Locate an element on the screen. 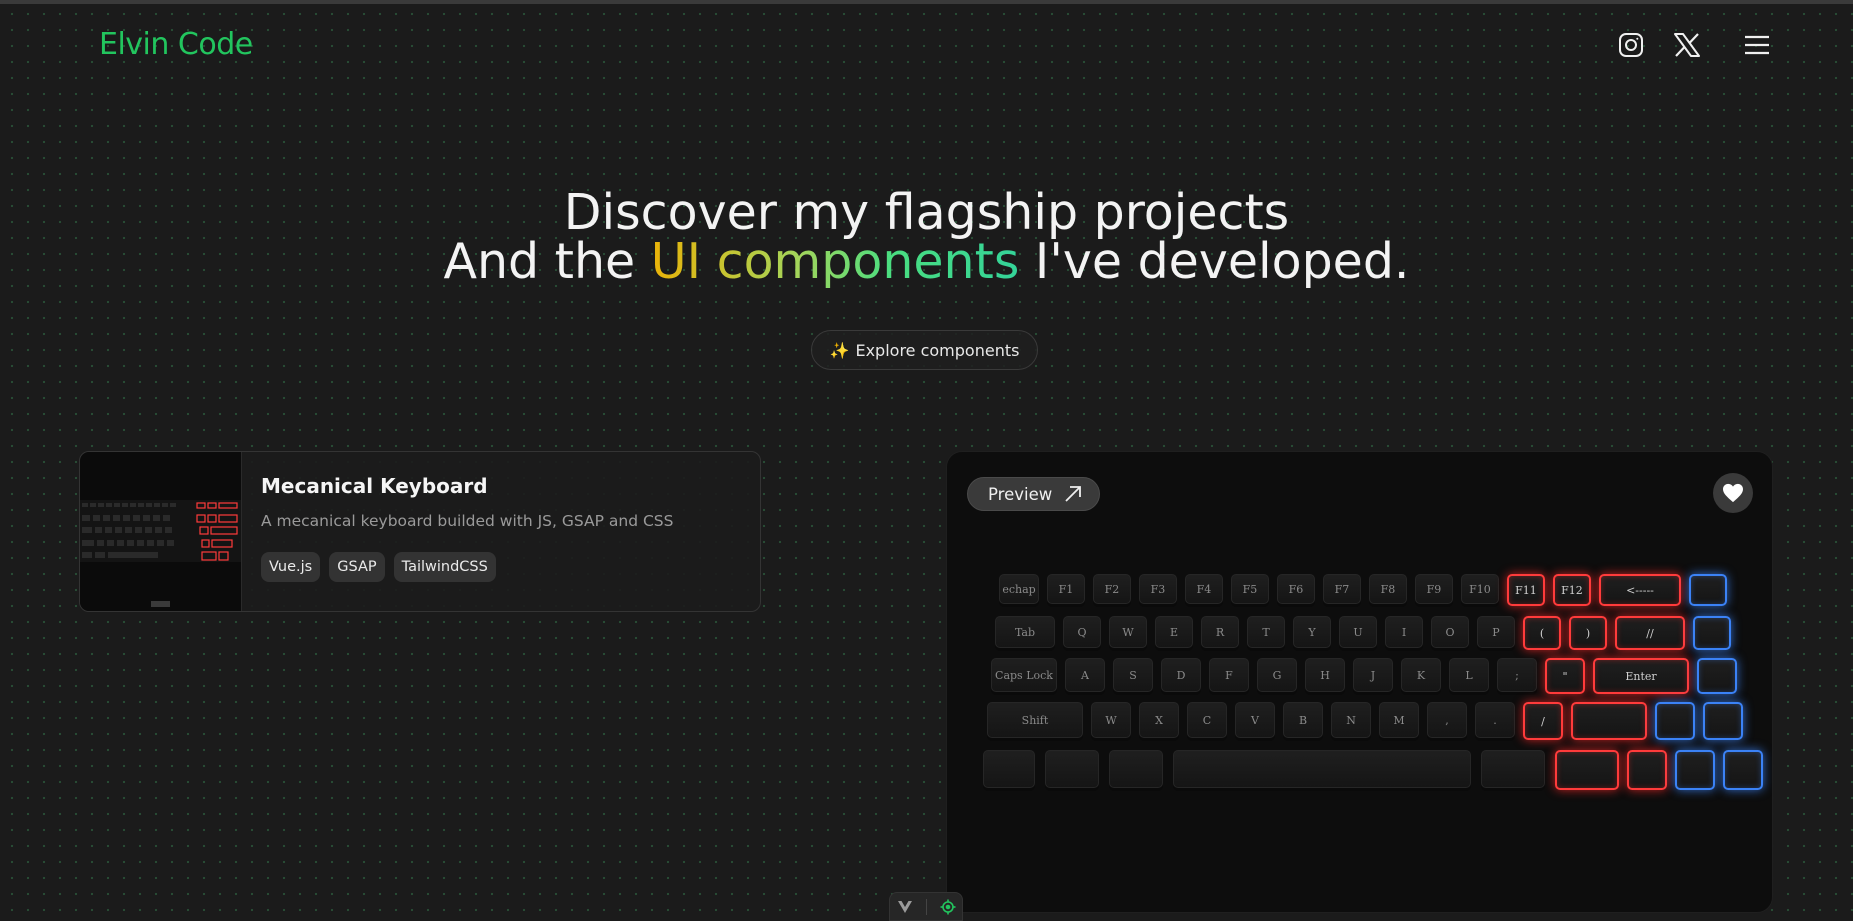 The height and width of the screenshot is (921, 1853). key-semicolon: ; is located at coordinates (1517, 675).